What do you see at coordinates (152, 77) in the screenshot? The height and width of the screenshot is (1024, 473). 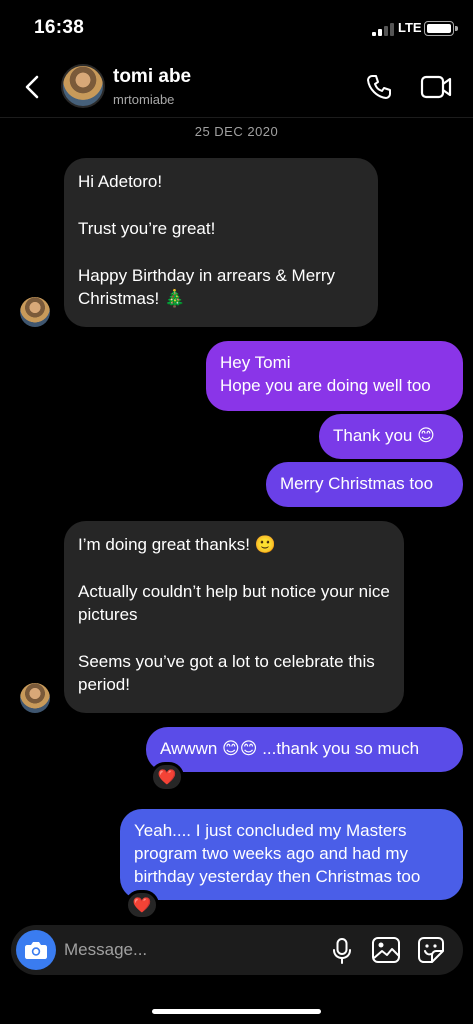 I see `contact-name: tomi abe` at bounding box center [152, 77].